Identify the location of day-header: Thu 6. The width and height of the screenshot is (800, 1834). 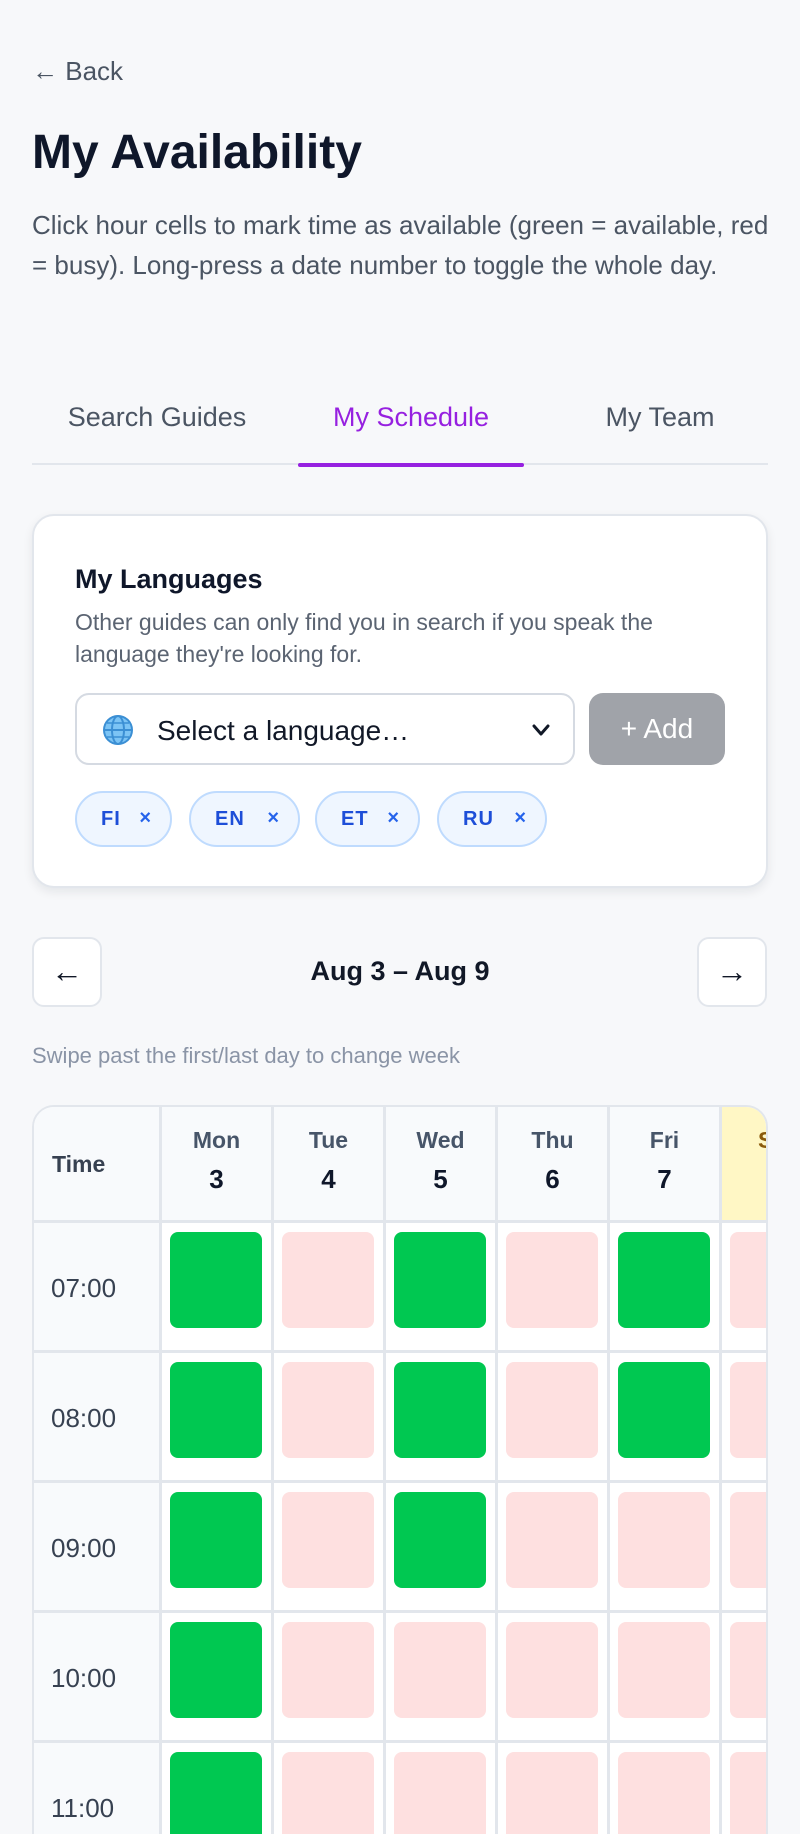
(554, 1165).